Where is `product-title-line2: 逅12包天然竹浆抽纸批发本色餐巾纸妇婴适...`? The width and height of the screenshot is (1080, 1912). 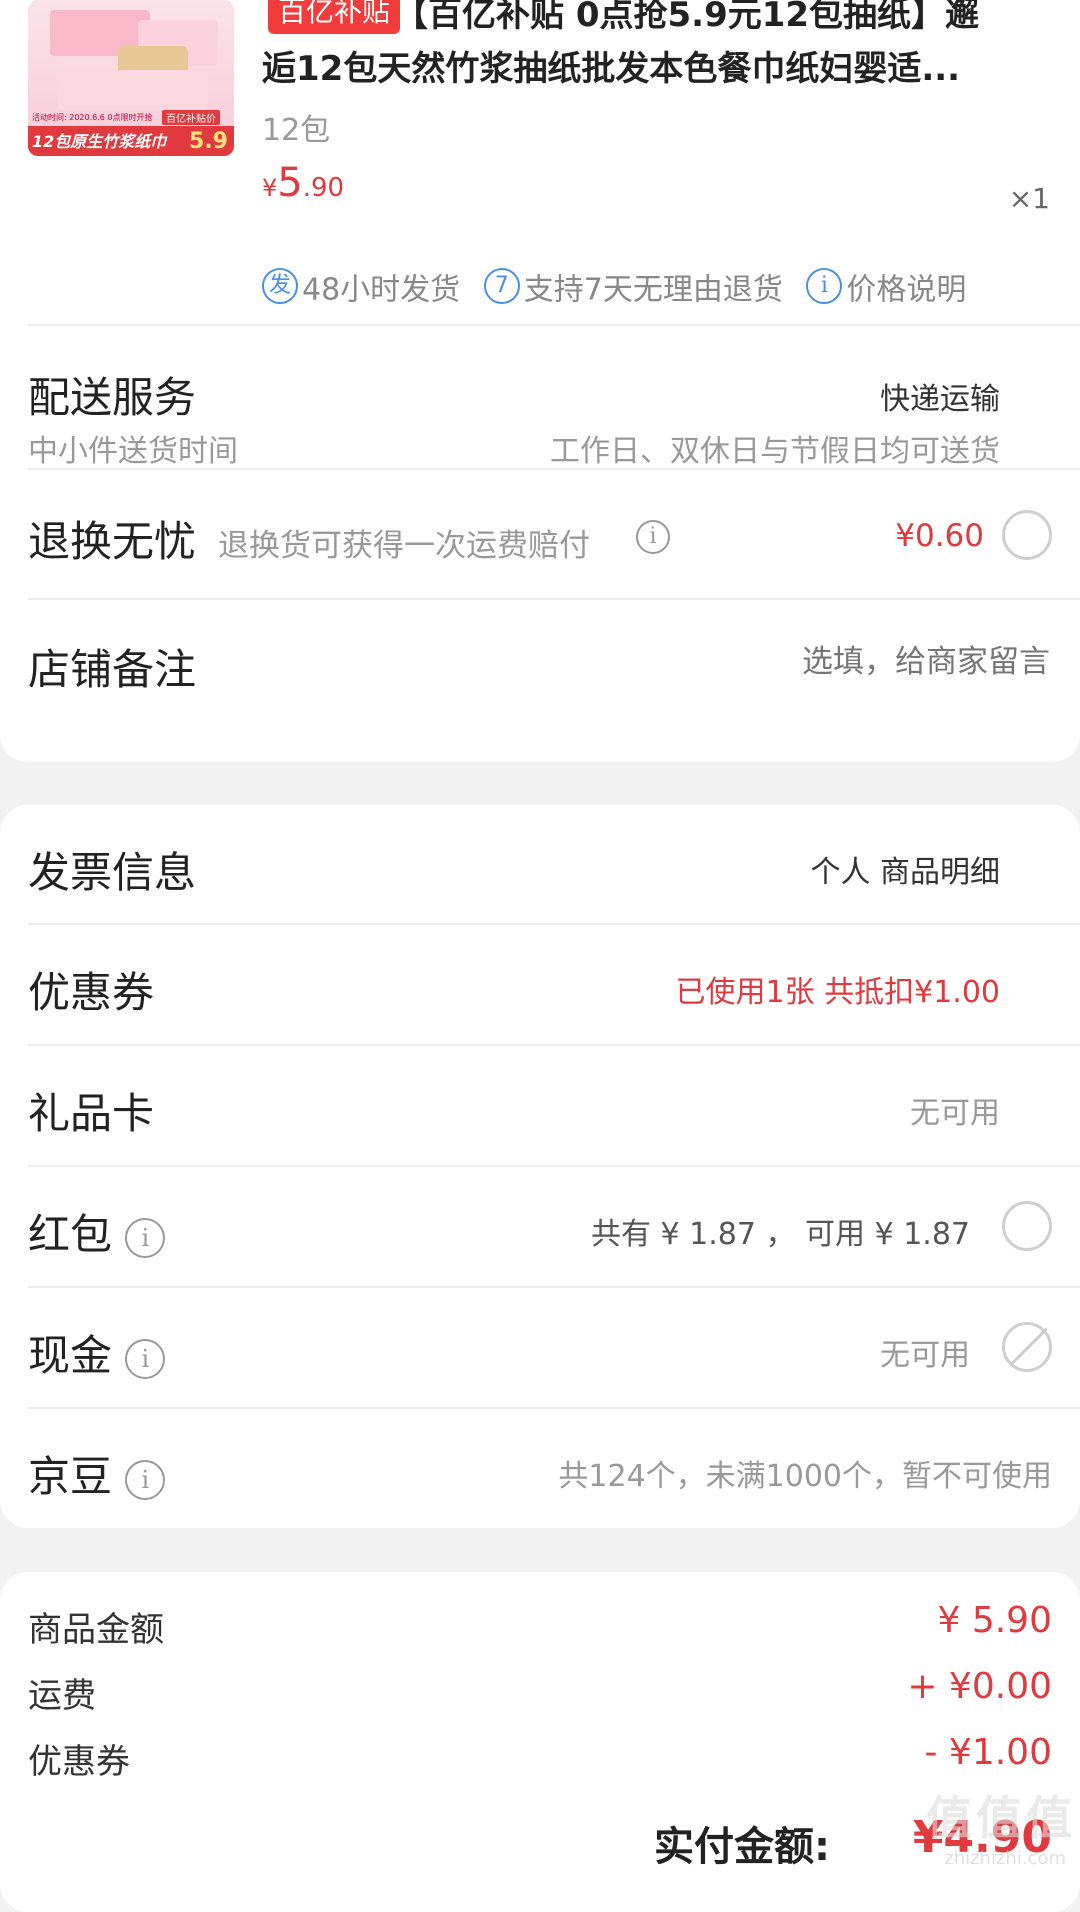
product-title-line2: 逅12包天然竹浆抽纸批发本色餐巾纸妇婴适... is located at coordinates (611, 69).